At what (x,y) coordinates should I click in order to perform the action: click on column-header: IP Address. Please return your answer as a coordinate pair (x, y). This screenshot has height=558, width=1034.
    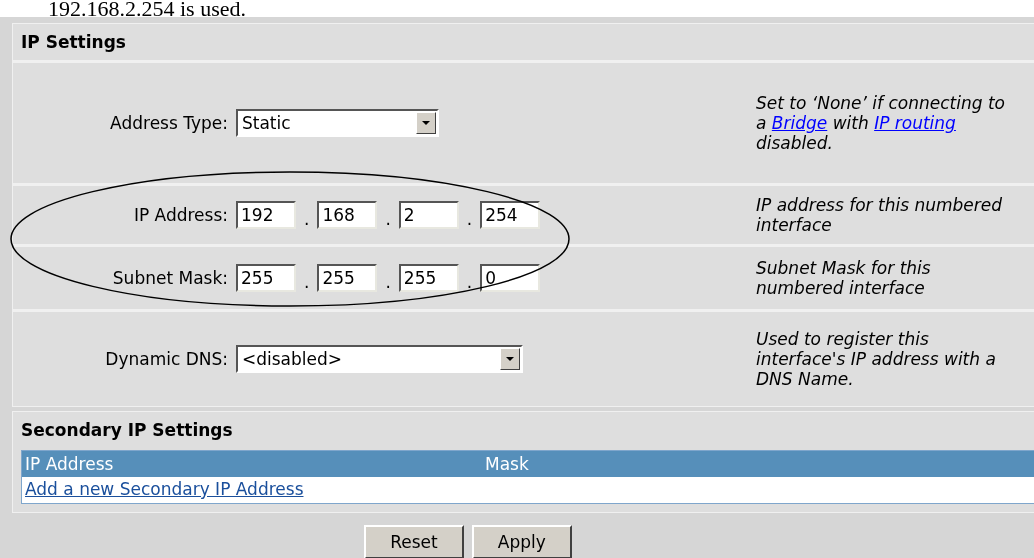
    Looking at the image, I should click on (70, 464).